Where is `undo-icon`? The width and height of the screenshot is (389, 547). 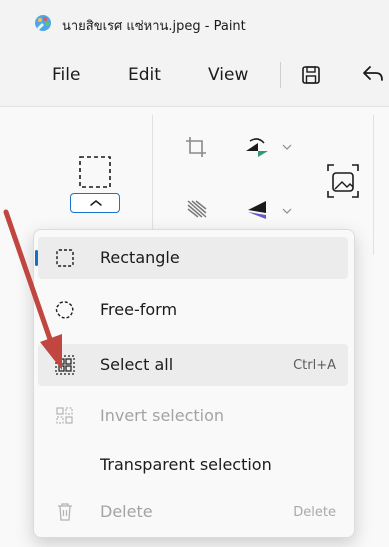
undo-icon is located at coordinates (372, 75).